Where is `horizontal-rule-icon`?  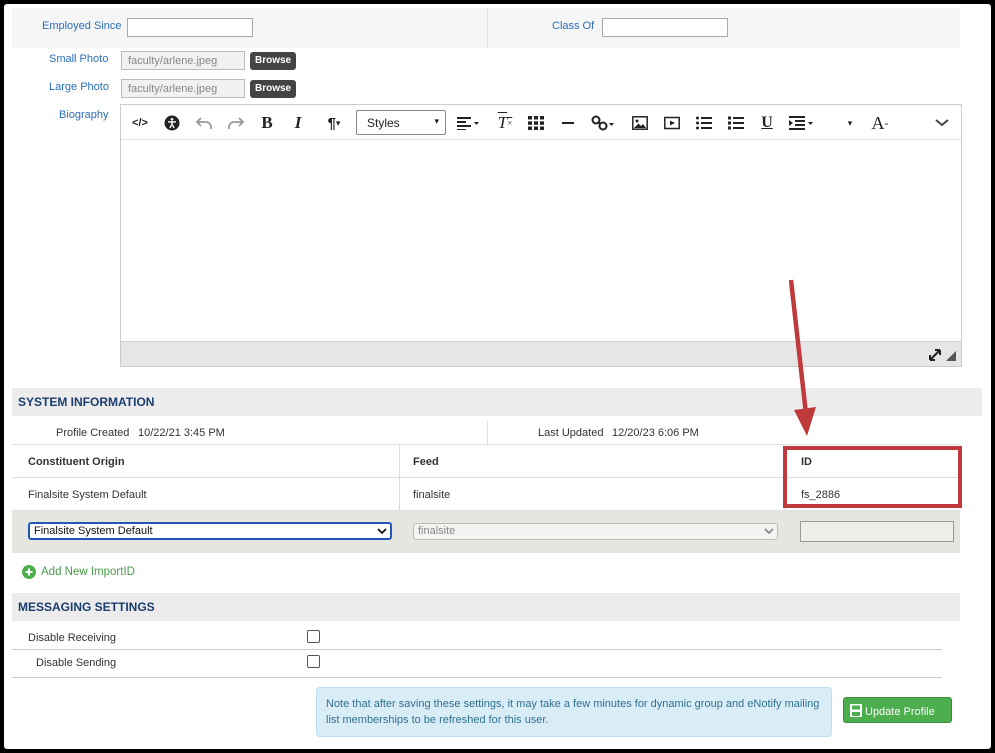 horizontal-rule-icon is located at coordinates (568, 123).